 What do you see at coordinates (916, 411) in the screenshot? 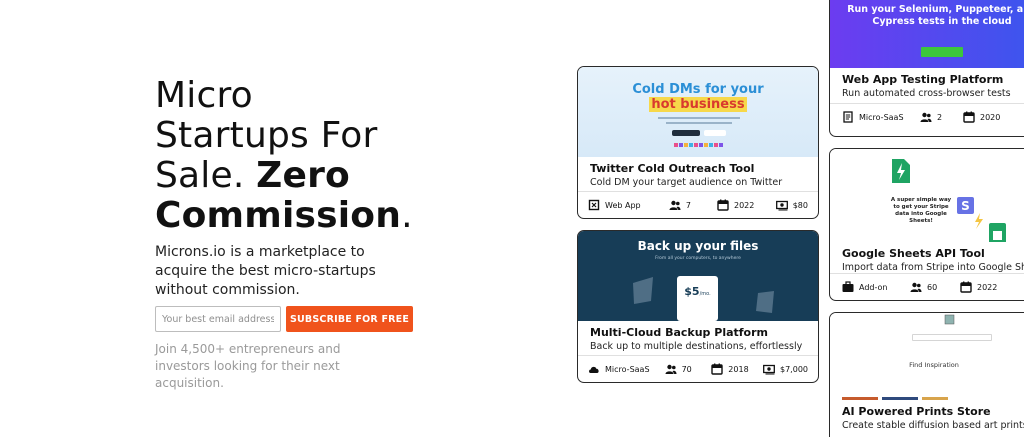
I see `listing-title: AI Powered Prints Store` at bounding box center [916, 411].